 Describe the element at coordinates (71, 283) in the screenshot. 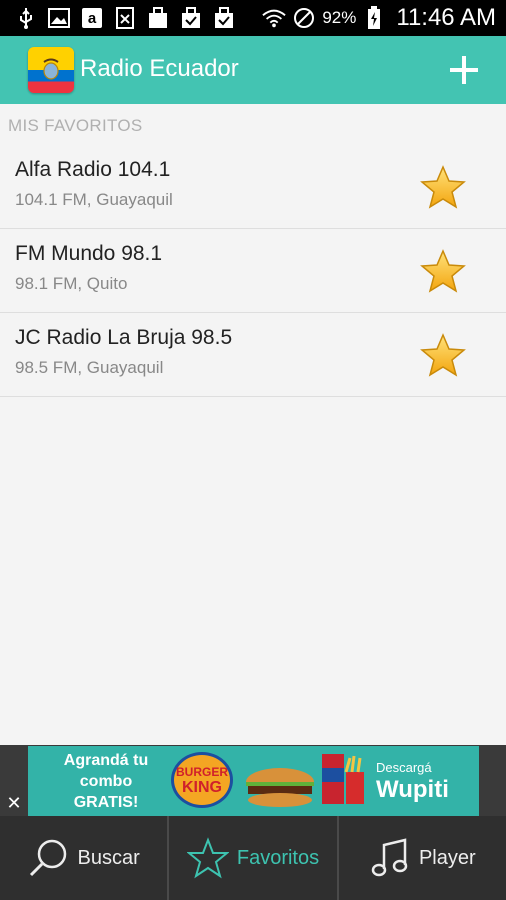

I see `station-details: 98.1 FM, Quito` at that location.